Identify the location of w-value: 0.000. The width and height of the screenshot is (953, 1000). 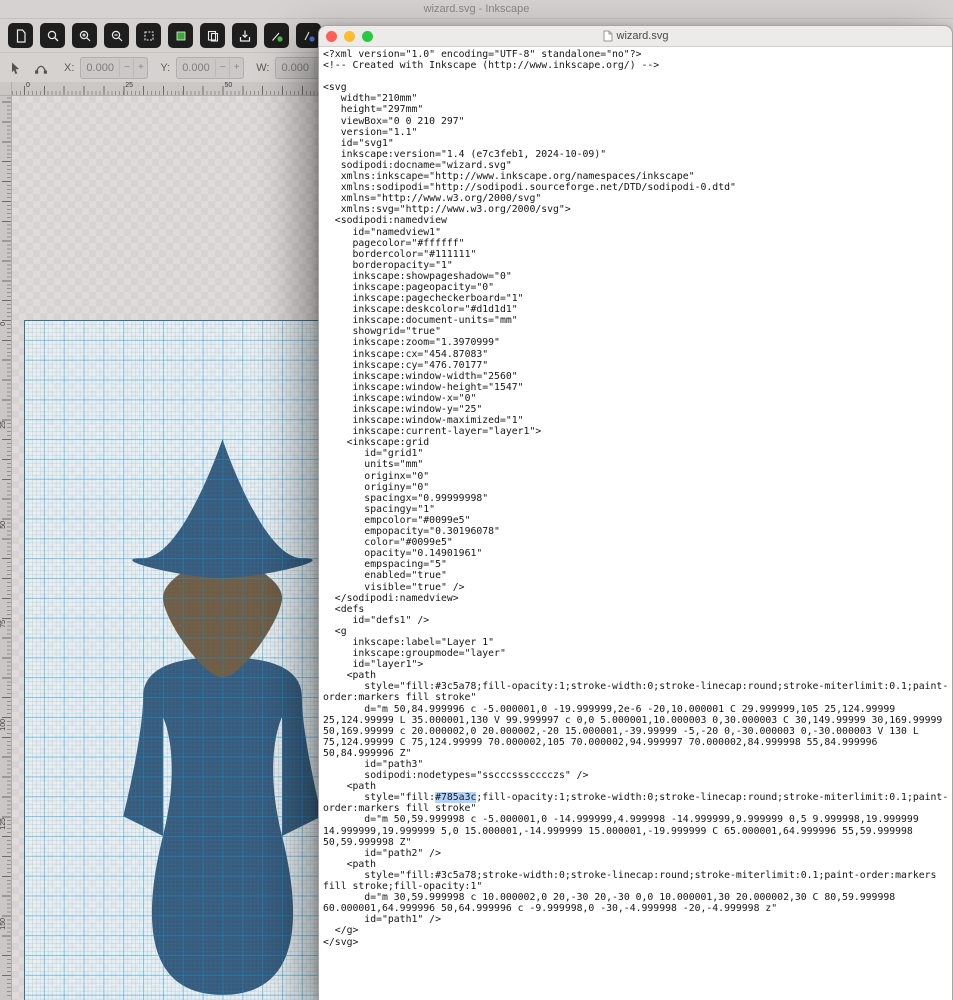
(295, 67).